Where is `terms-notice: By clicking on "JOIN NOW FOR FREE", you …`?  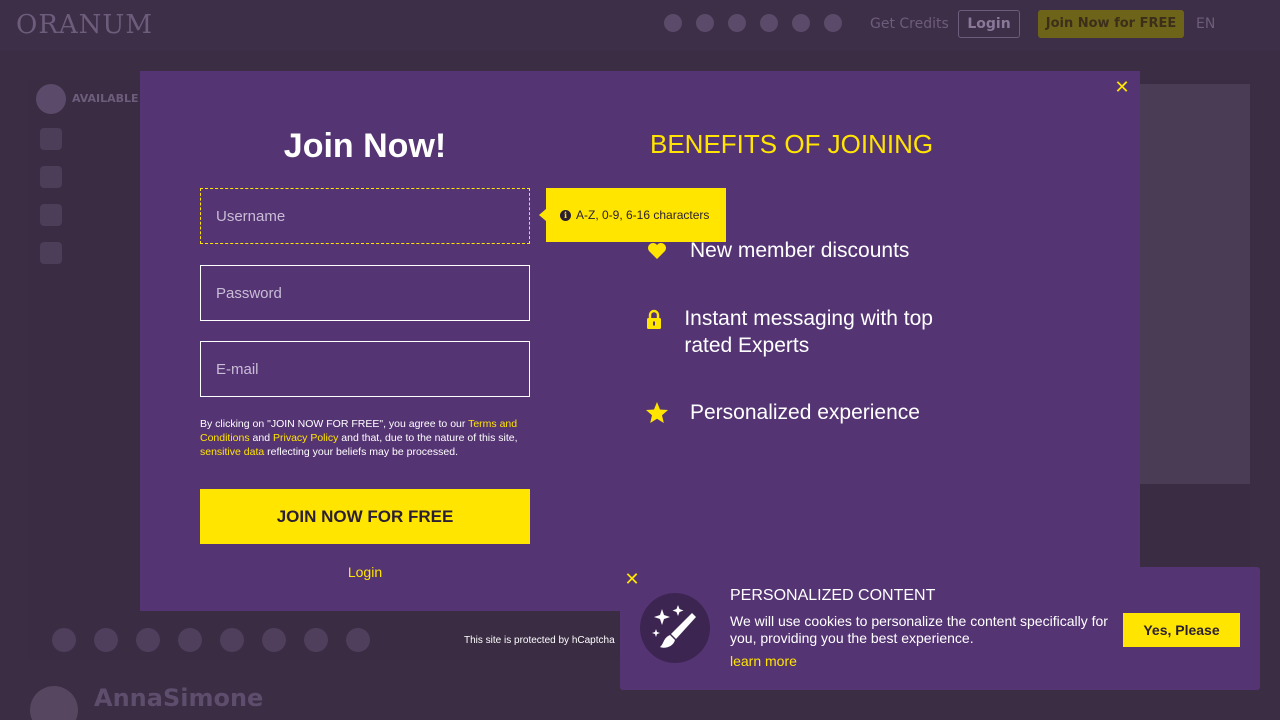 terms-notice: By clicking on "JOIN NOW FOR FREE", you … is located at coordinates (365, 438).